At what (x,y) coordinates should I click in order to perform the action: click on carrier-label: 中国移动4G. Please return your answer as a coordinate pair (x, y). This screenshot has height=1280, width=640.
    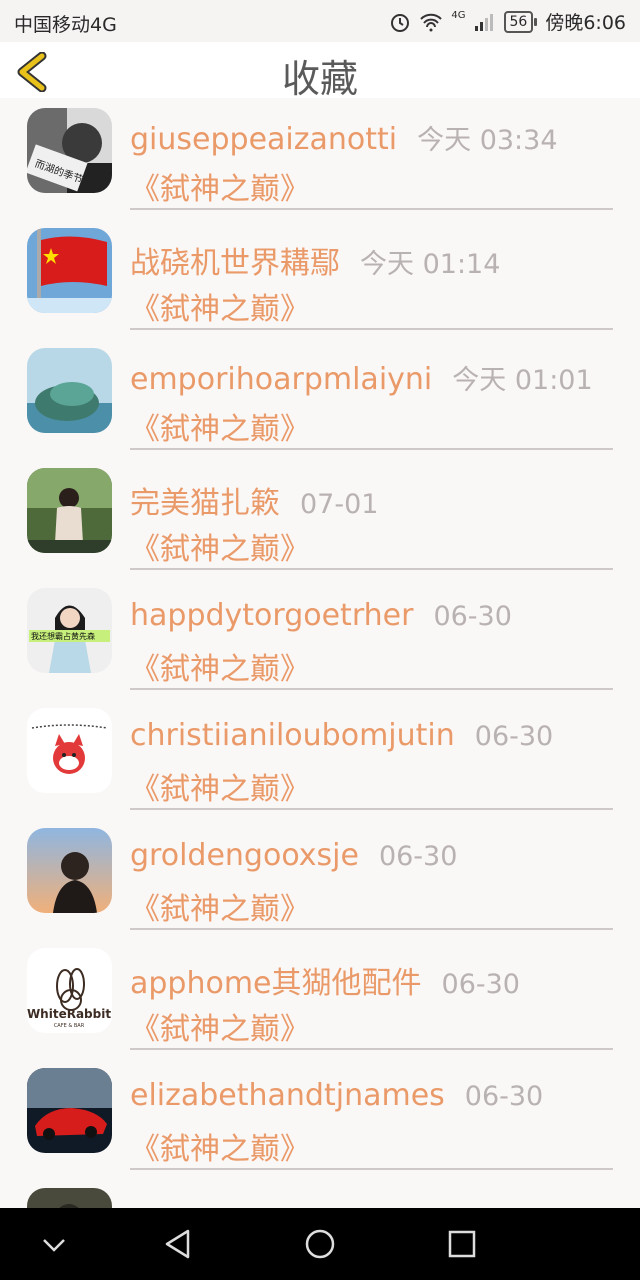
    Looking at the image, I should click on (65, 25).